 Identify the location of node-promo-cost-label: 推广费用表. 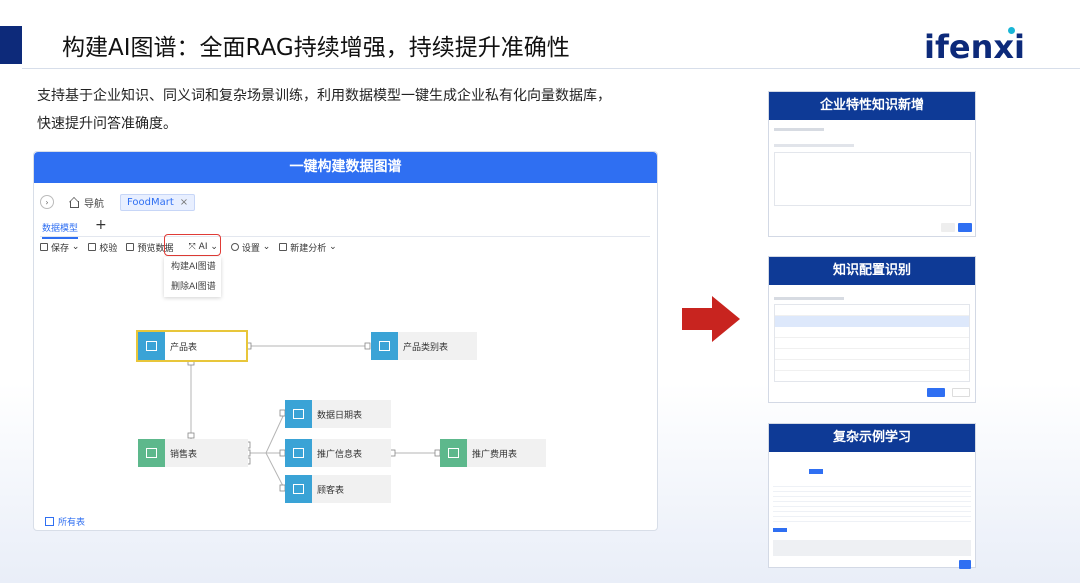
(495, 454).